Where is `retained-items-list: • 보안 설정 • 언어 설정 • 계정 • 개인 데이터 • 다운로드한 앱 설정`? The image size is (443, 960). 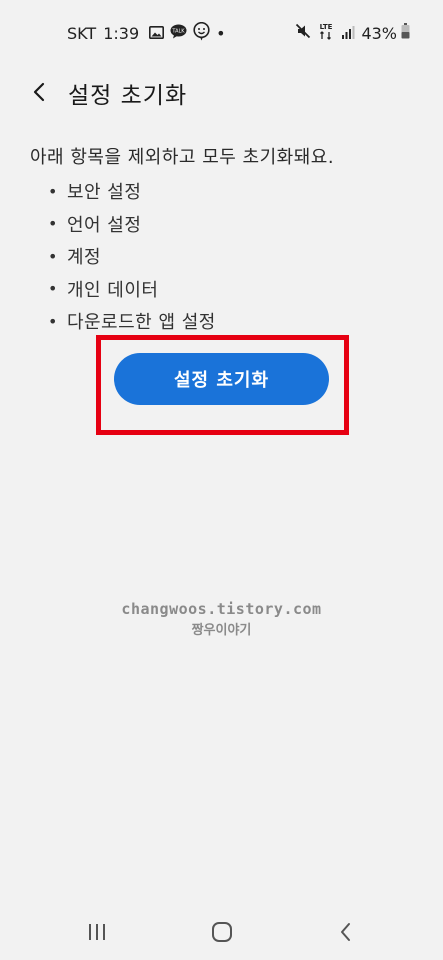
retained-items-list: • 보안 설정 • 언어 설정 • 계정 • 개인 데이터 • 다운로드한 앱 설정 is located at coordinates (132, 256).